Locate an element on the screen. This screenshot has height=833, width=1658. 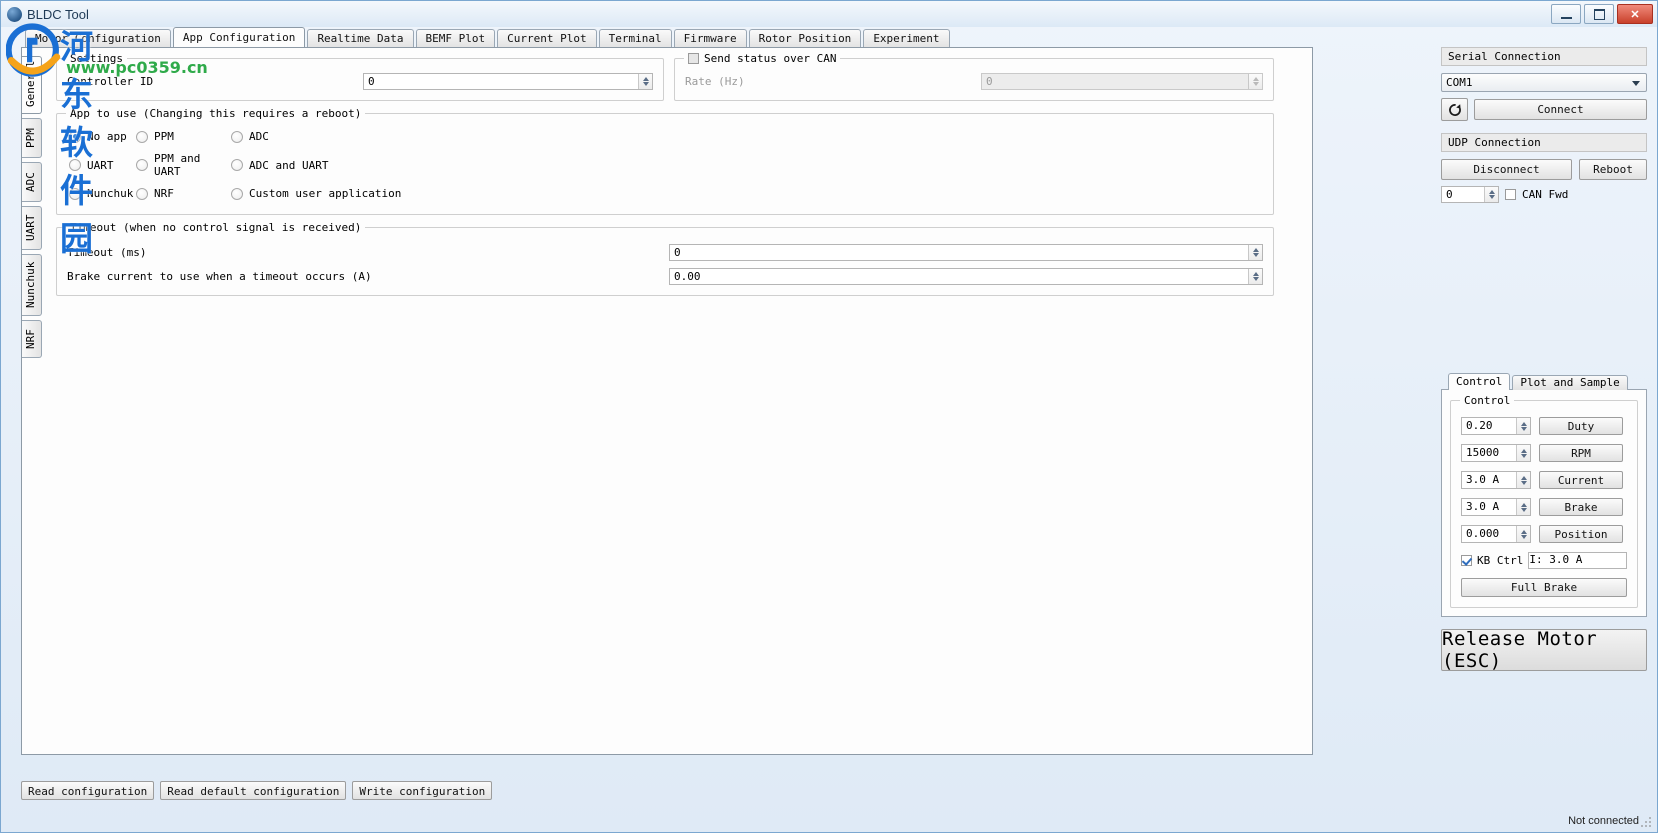
udp-id-spinbox: 0 is located at coordinates (1470, 194).